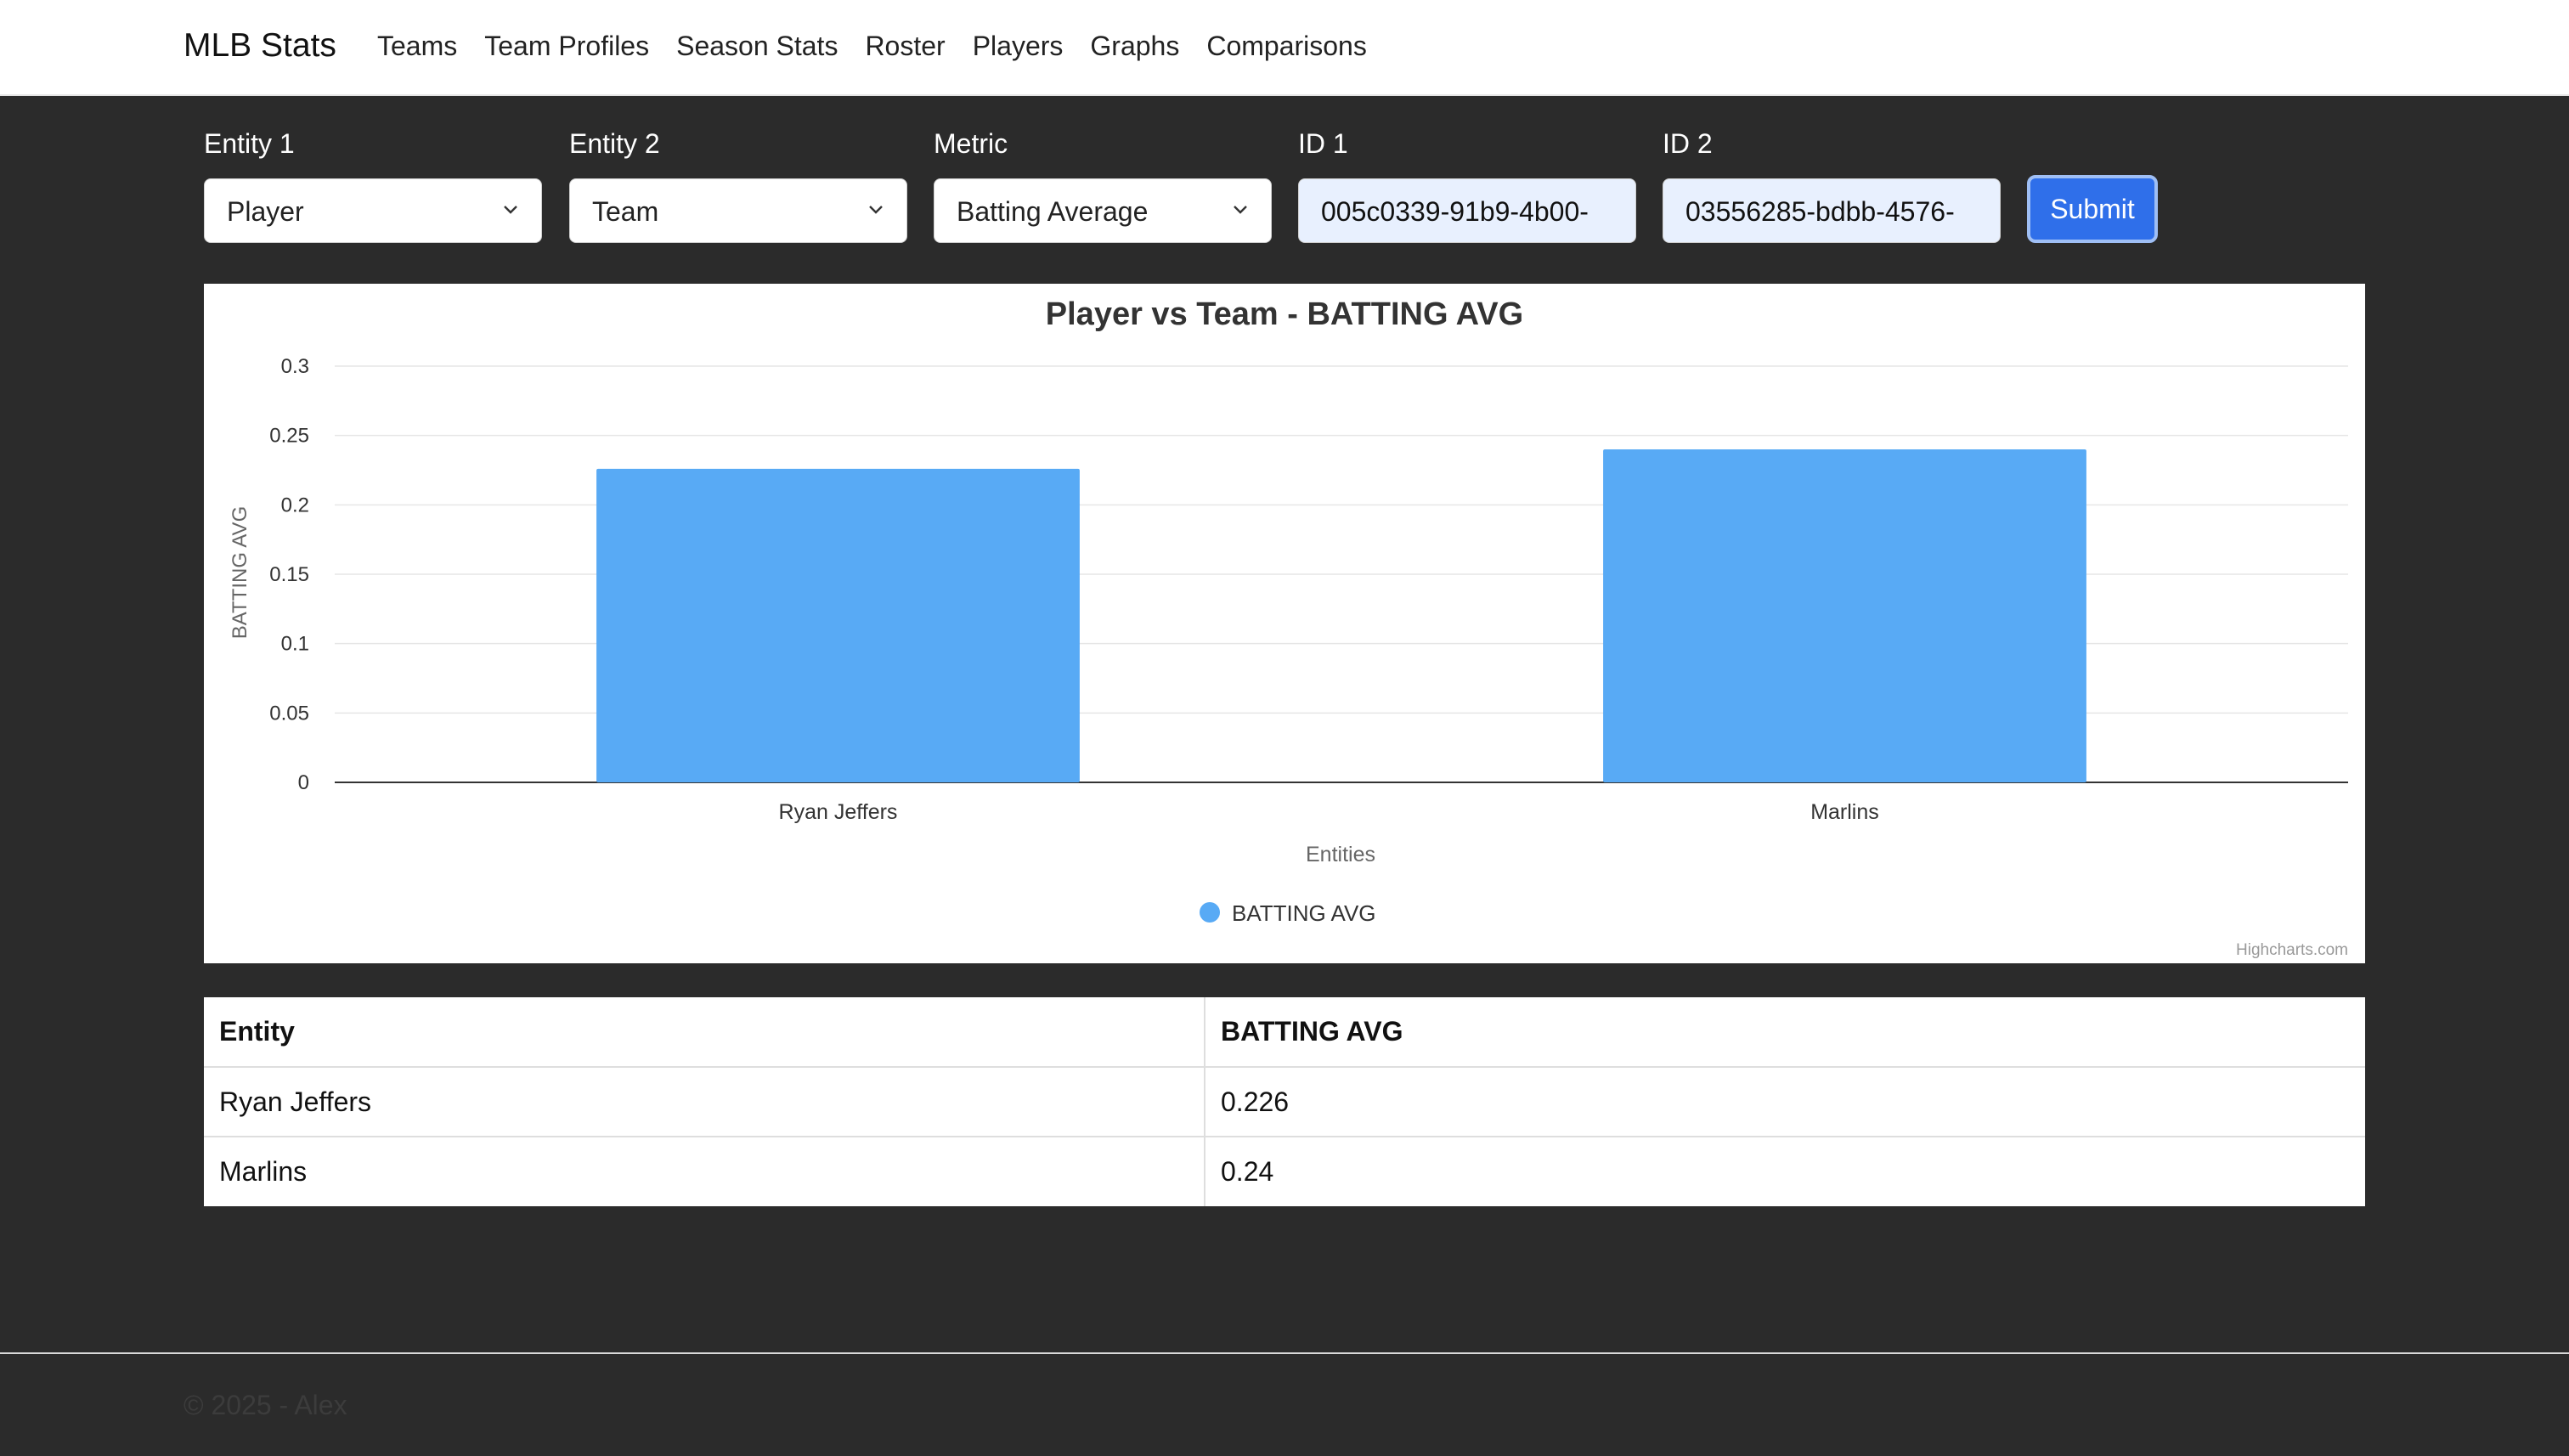 The height and width of the screenshot is (1456, 2569). I want to click on submit-button: Submit, so click(2093, 209).